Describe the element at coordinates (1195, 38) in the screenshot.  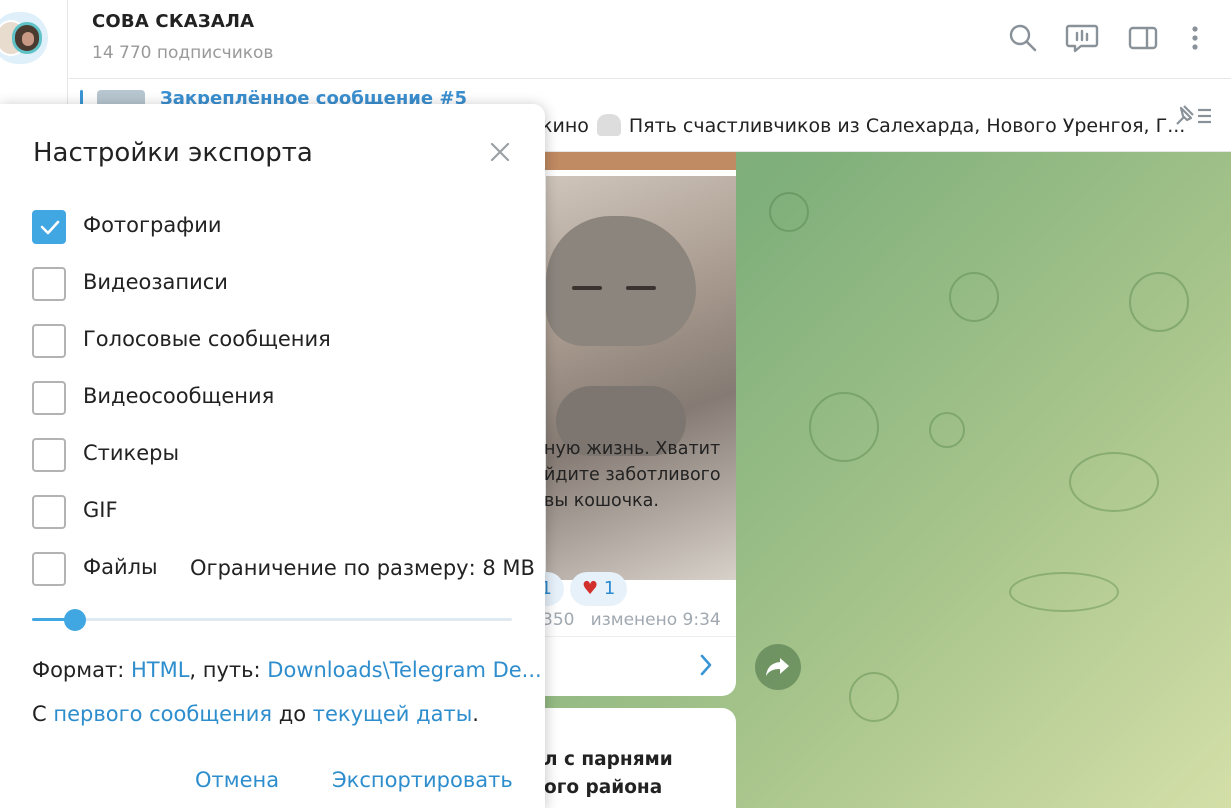
I see `more-vertical-icon` at that location.